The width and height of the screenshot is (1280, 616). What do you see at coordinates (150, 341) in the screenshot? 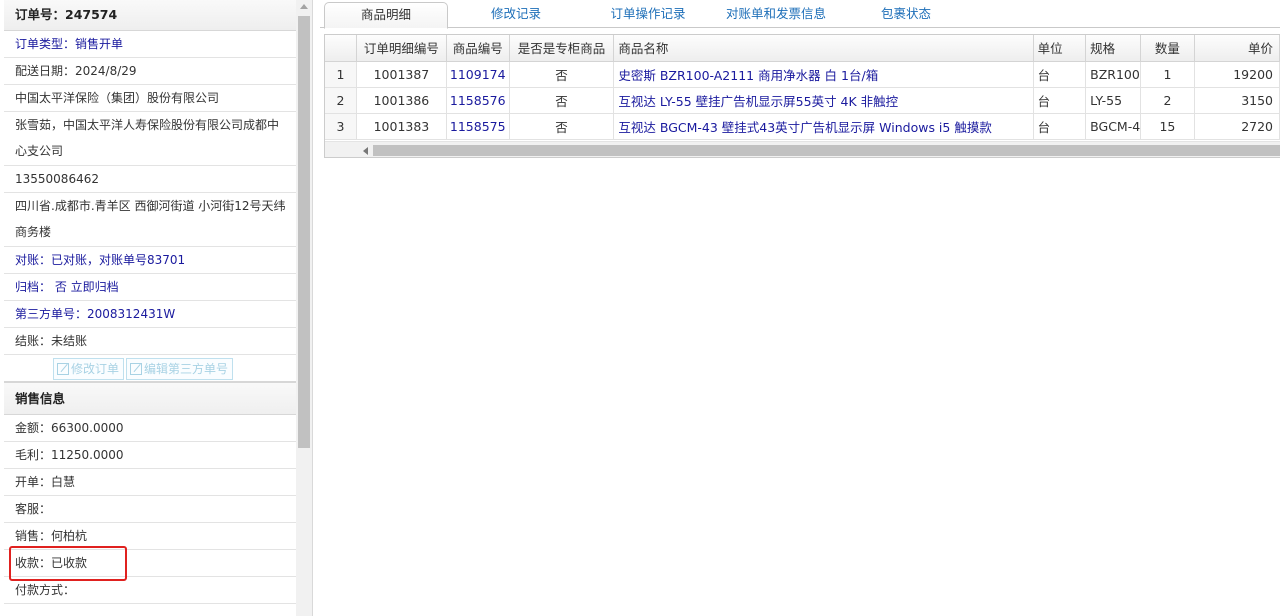
I see `order-info-row: 结账：未结账` at bounding box center [150, 341].